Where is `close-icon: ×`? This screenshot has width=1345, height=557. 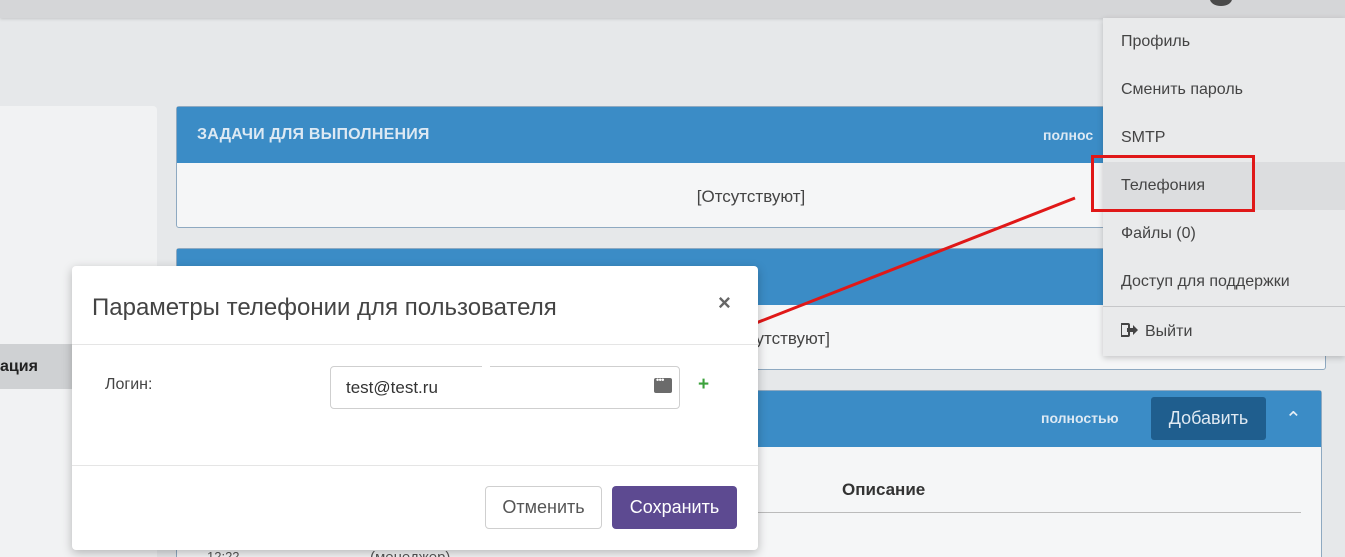 close-icon: × is located at coordinates (724, 303).